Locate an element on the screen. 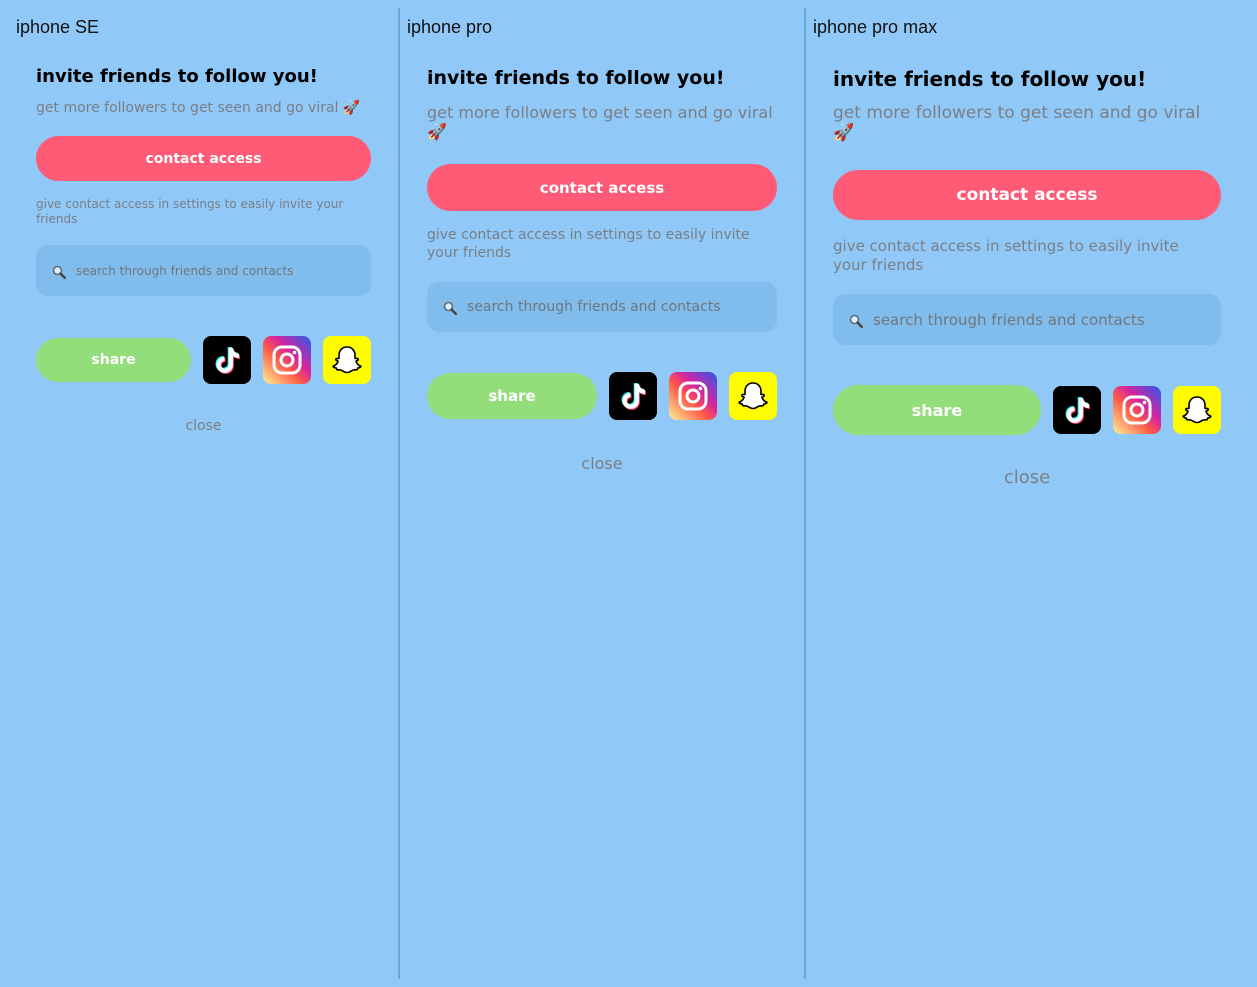  device-label: iphone pro max is located at coordinates (875, 27).